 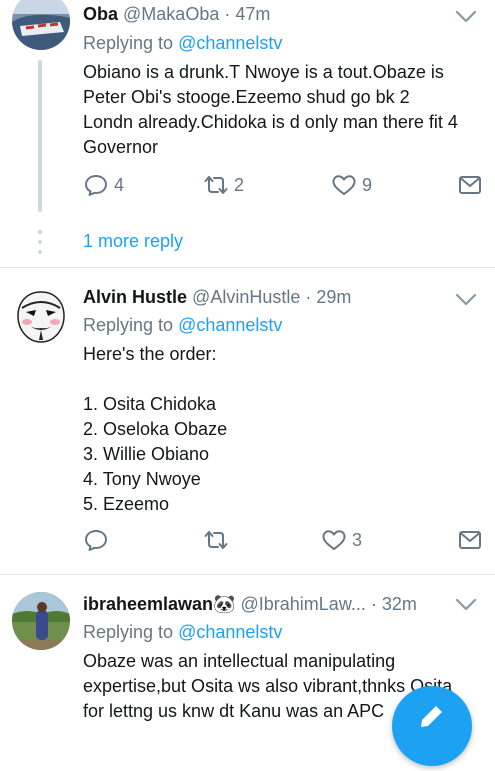 What do you see at coordinates (224, 604) in the screenshot?
I see `panda-emoji: 🐼` at bounding box center [224, 604].